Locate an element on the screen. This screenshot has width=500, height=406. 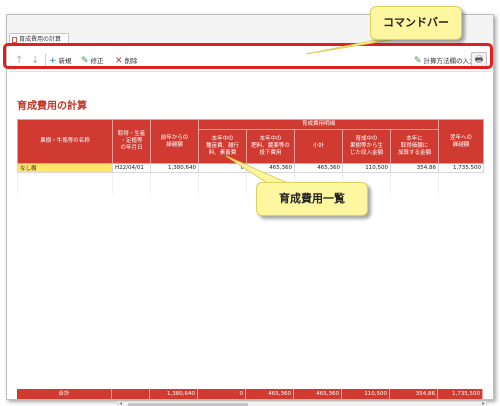
callout-tails is located at coordinates (314, 112).